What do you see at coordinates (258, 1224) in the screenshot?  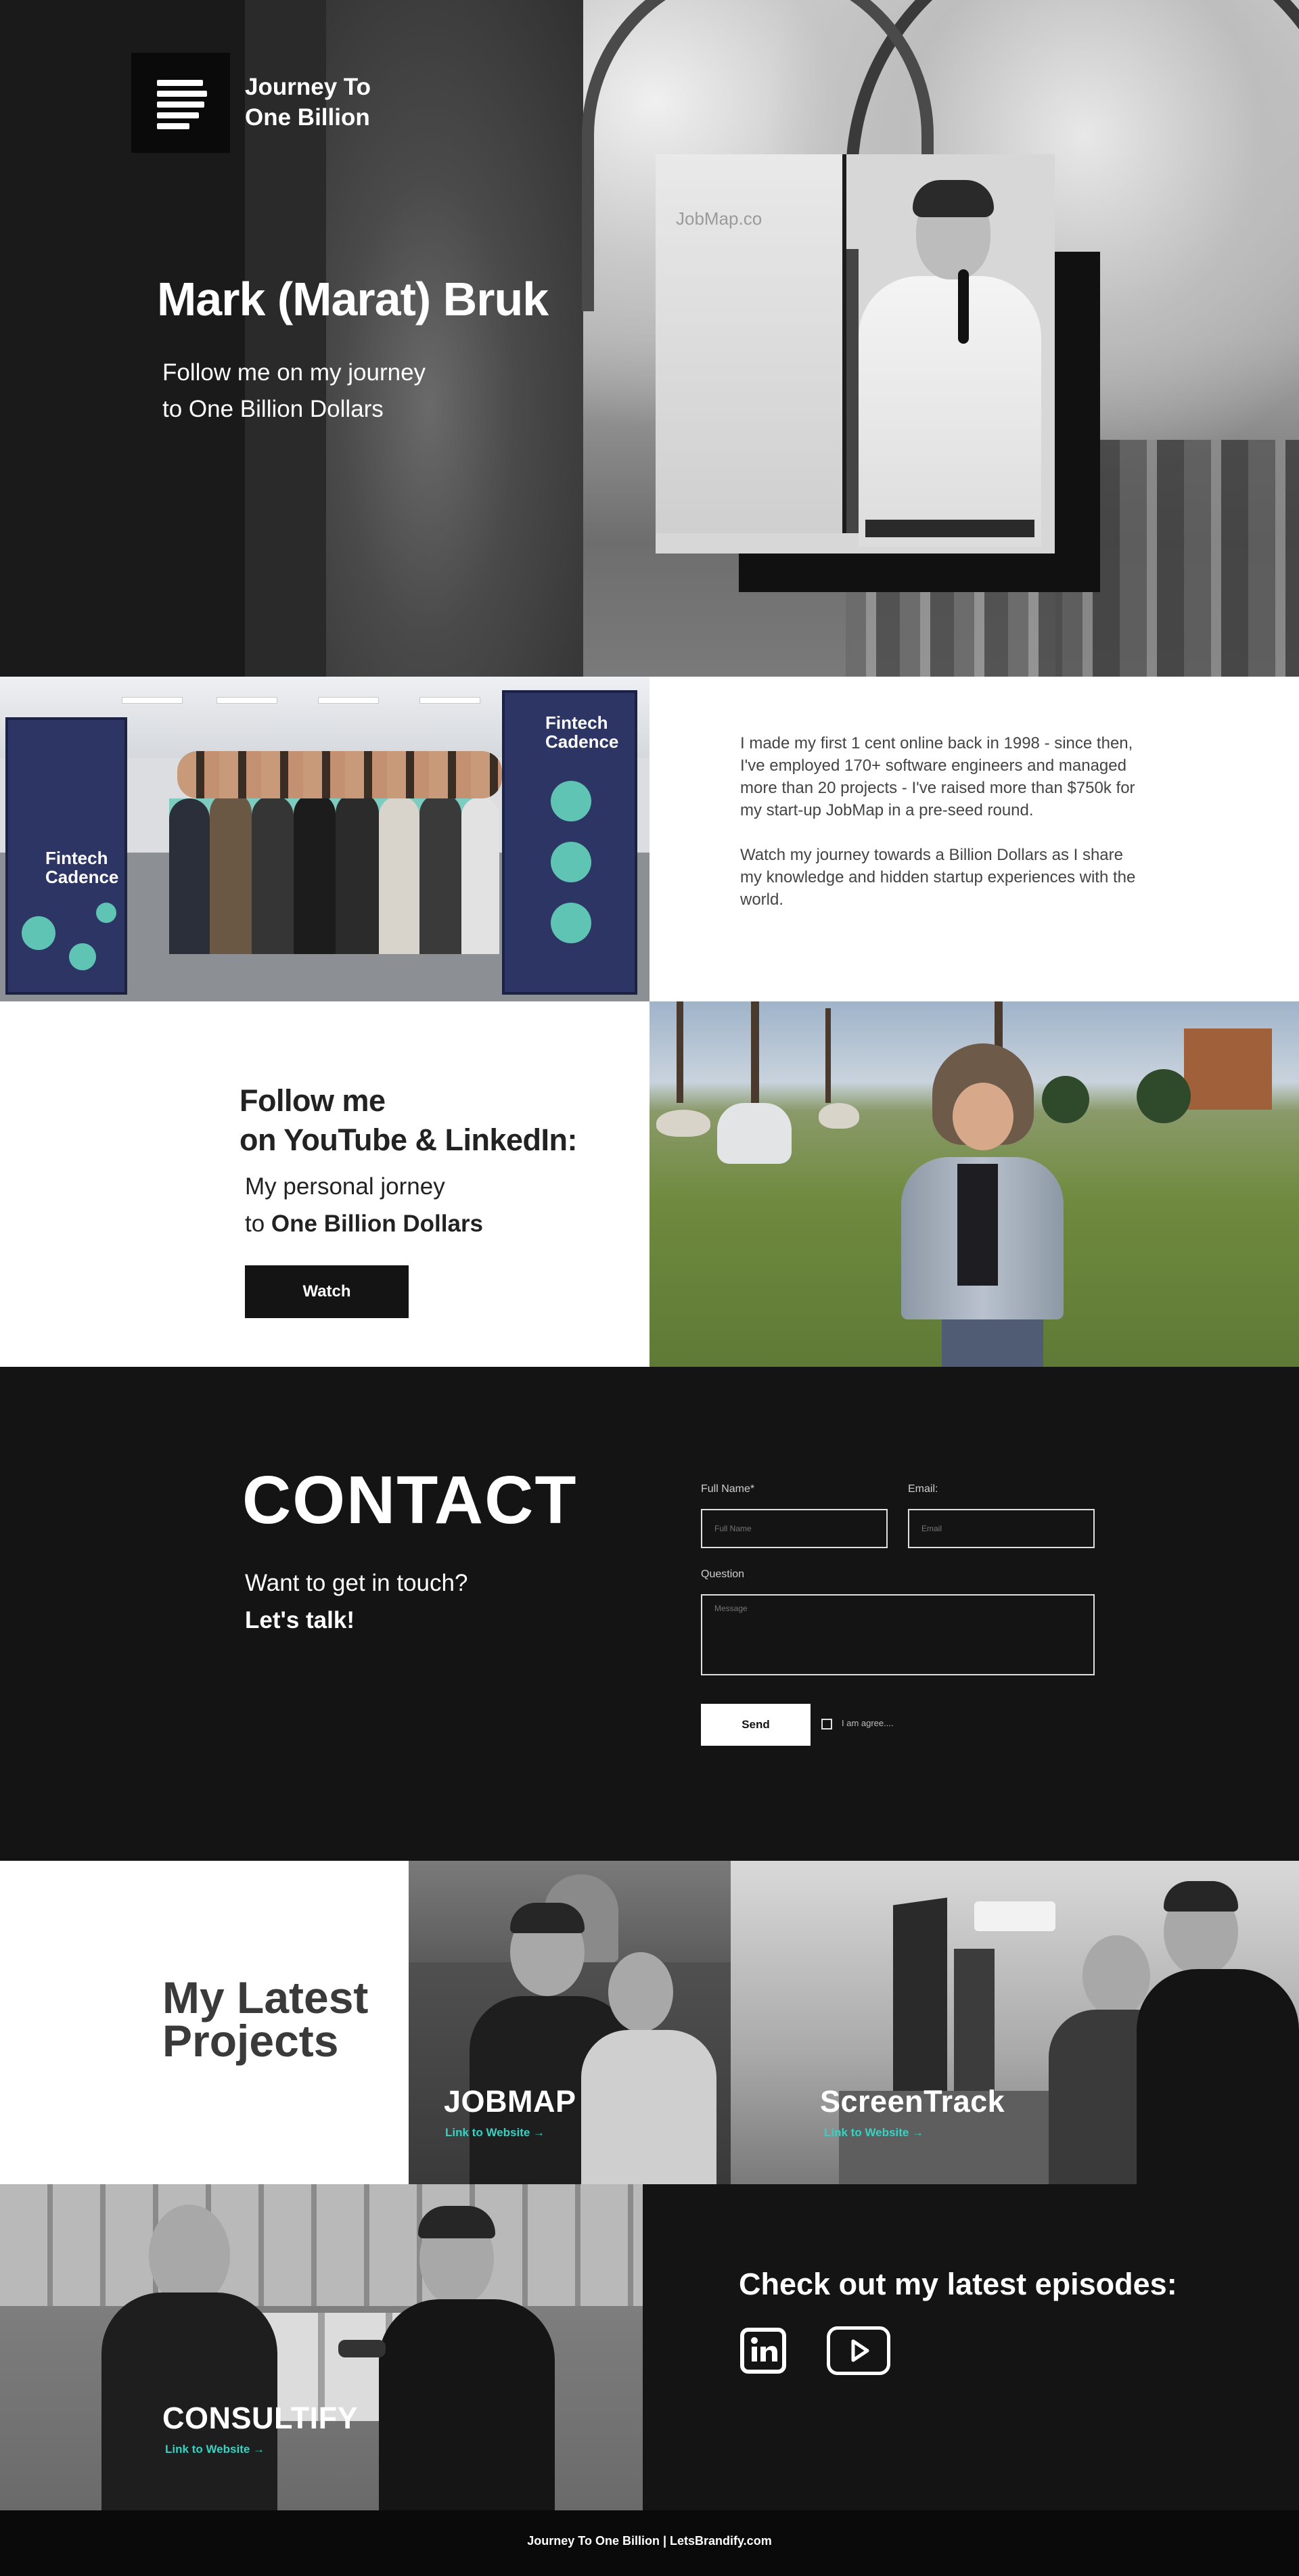 I see `follow-subtitle-prefix: to` at bounding box center [258, 1224].